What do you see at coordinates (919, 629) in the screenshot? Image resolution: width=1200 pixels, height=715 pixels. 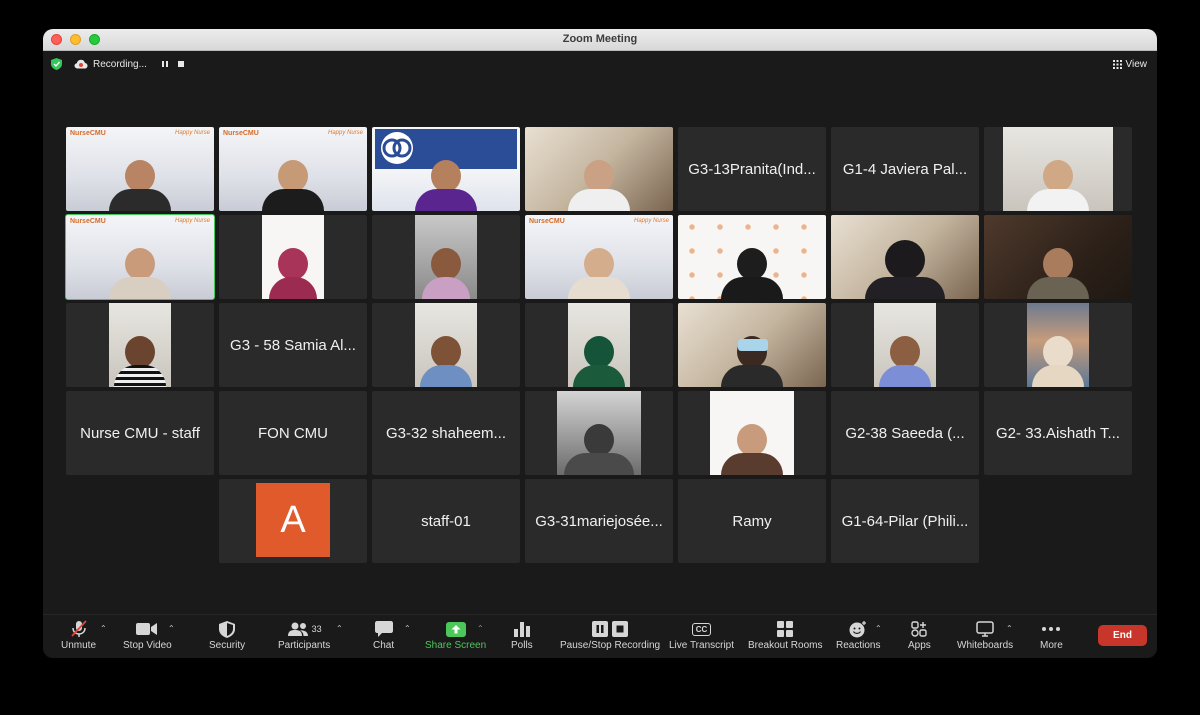 I see `apps-icon` at bounding box center [919, 629].